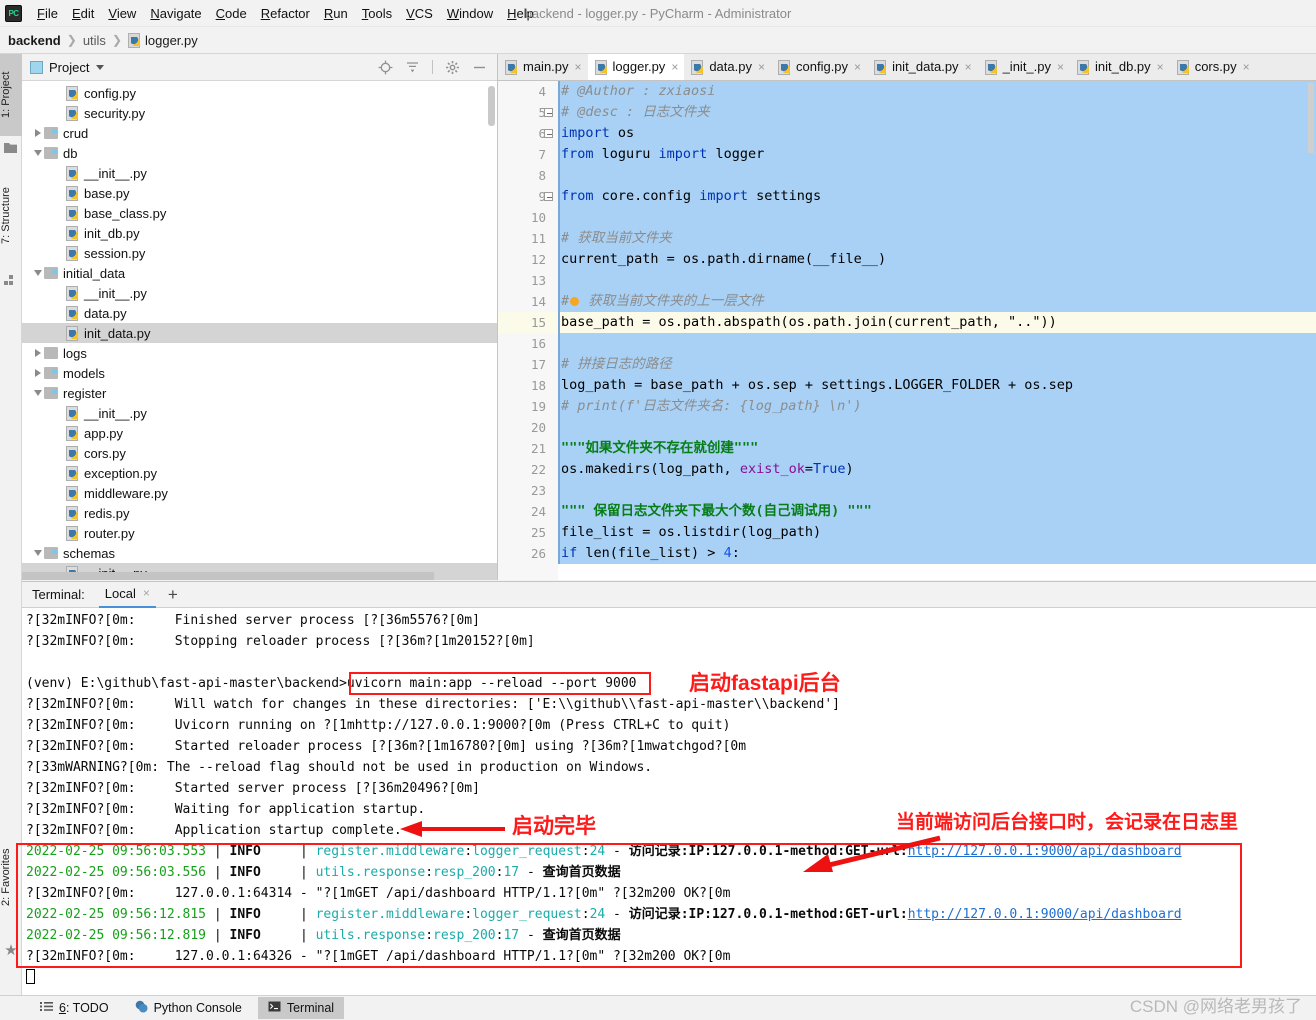 This screenshot has height=1020, width=1316. I want to click on tree-item: init_db.py, so click(259, 233).